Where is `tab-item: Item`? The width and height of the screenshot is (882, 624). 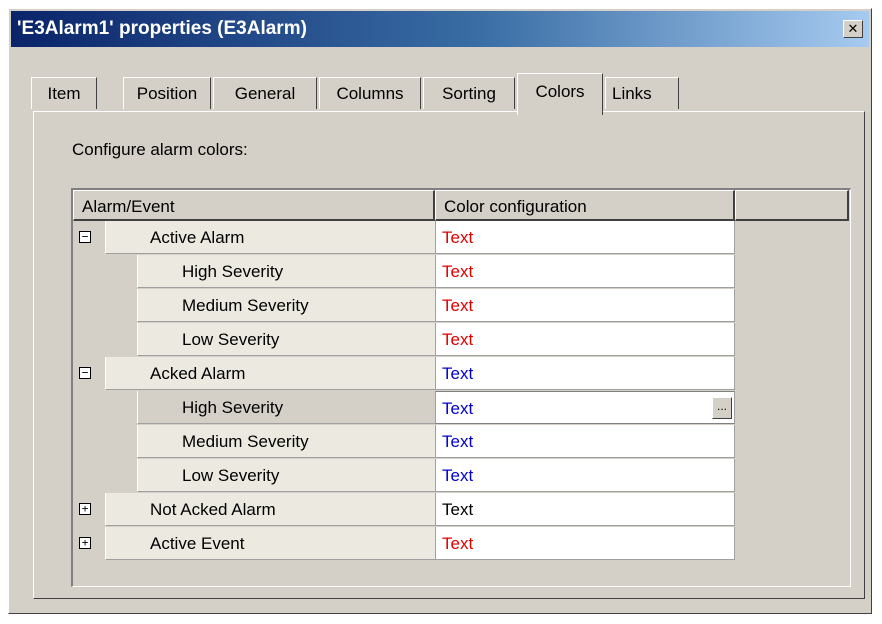 tab-item: Item is located at coordinates (64, 93).